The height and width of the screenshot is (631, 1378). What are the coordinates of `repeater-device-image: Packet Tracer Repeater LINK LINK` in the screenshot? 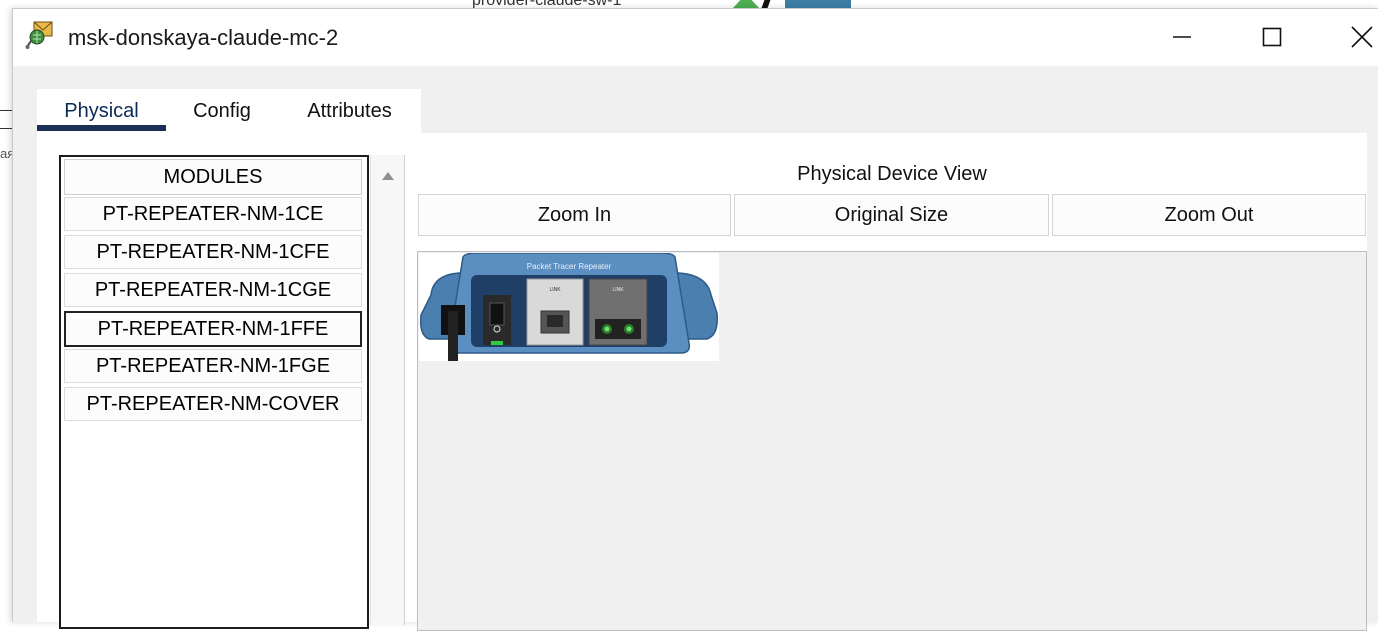 It's located at (569, 307).